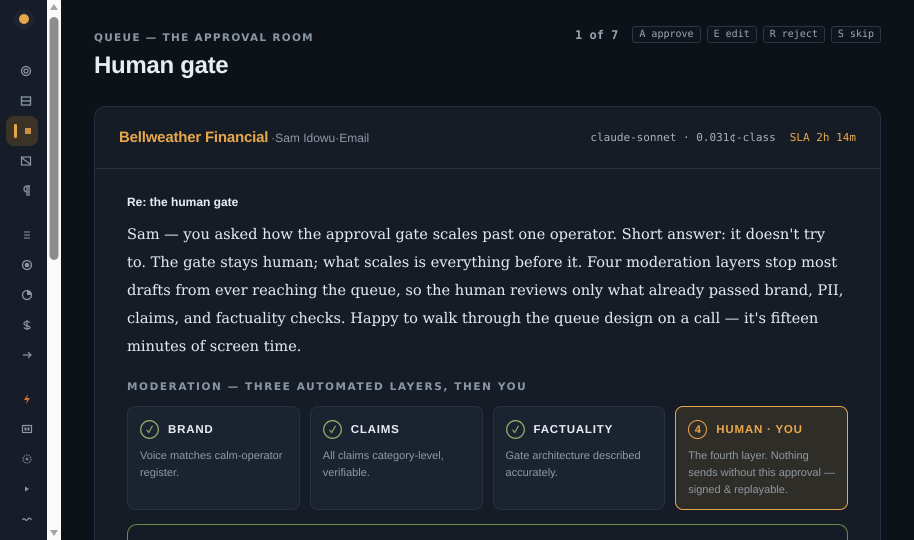 This screenshot has width=914, height=540. Describe the element at coordinates (823, 137) in the screenshot. I see `sla-timer: SLA 2h 14m` at that location.